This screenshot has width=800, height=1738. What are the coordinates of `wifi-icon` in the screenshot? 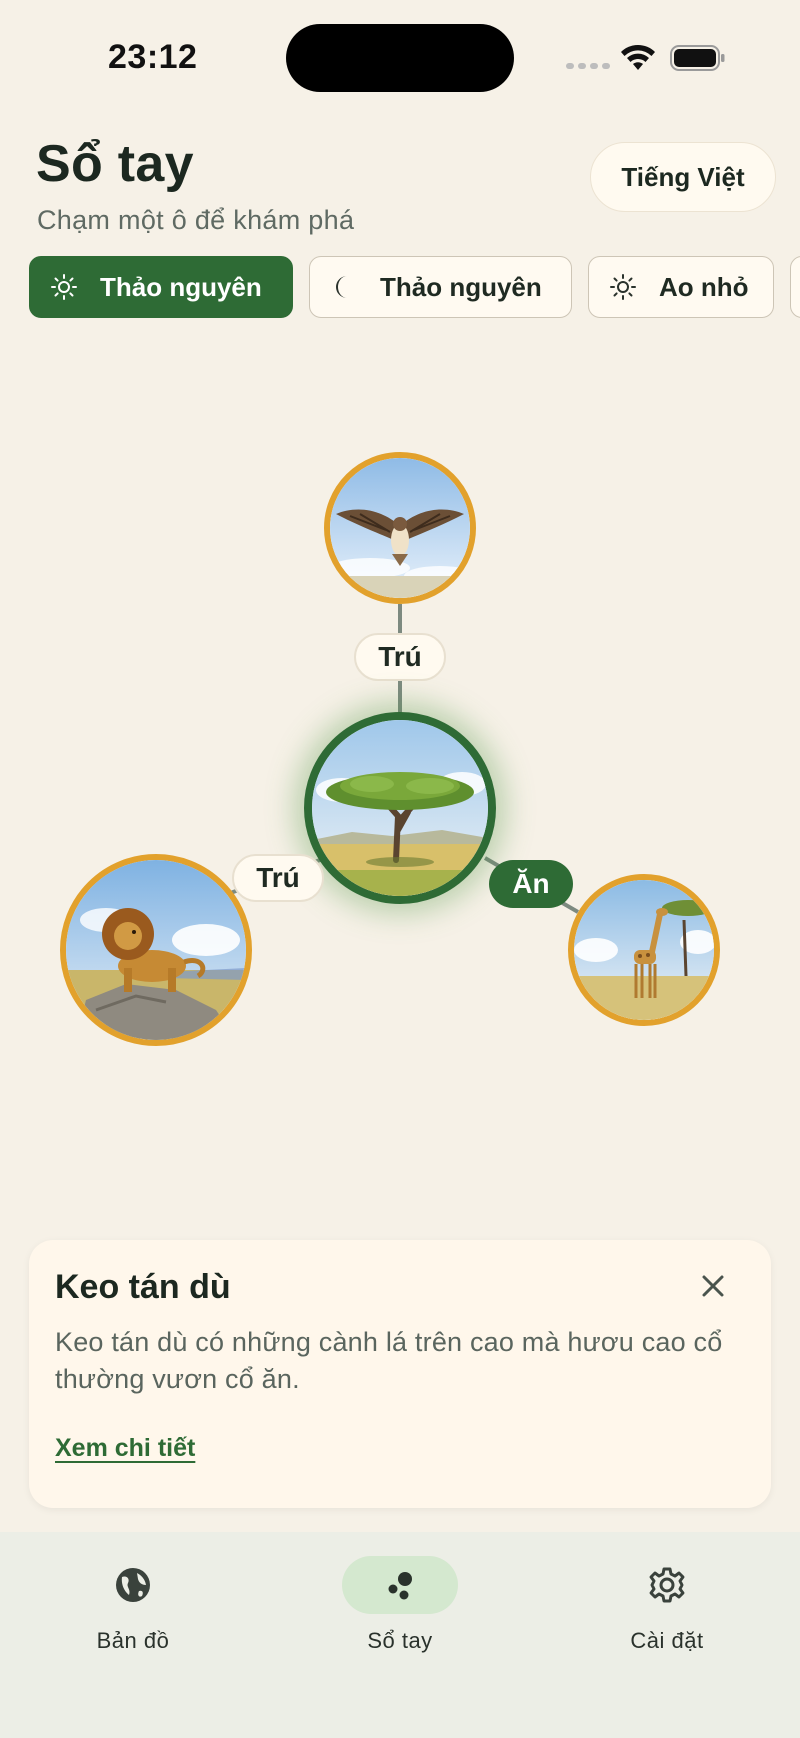 It's located at (638, 57).